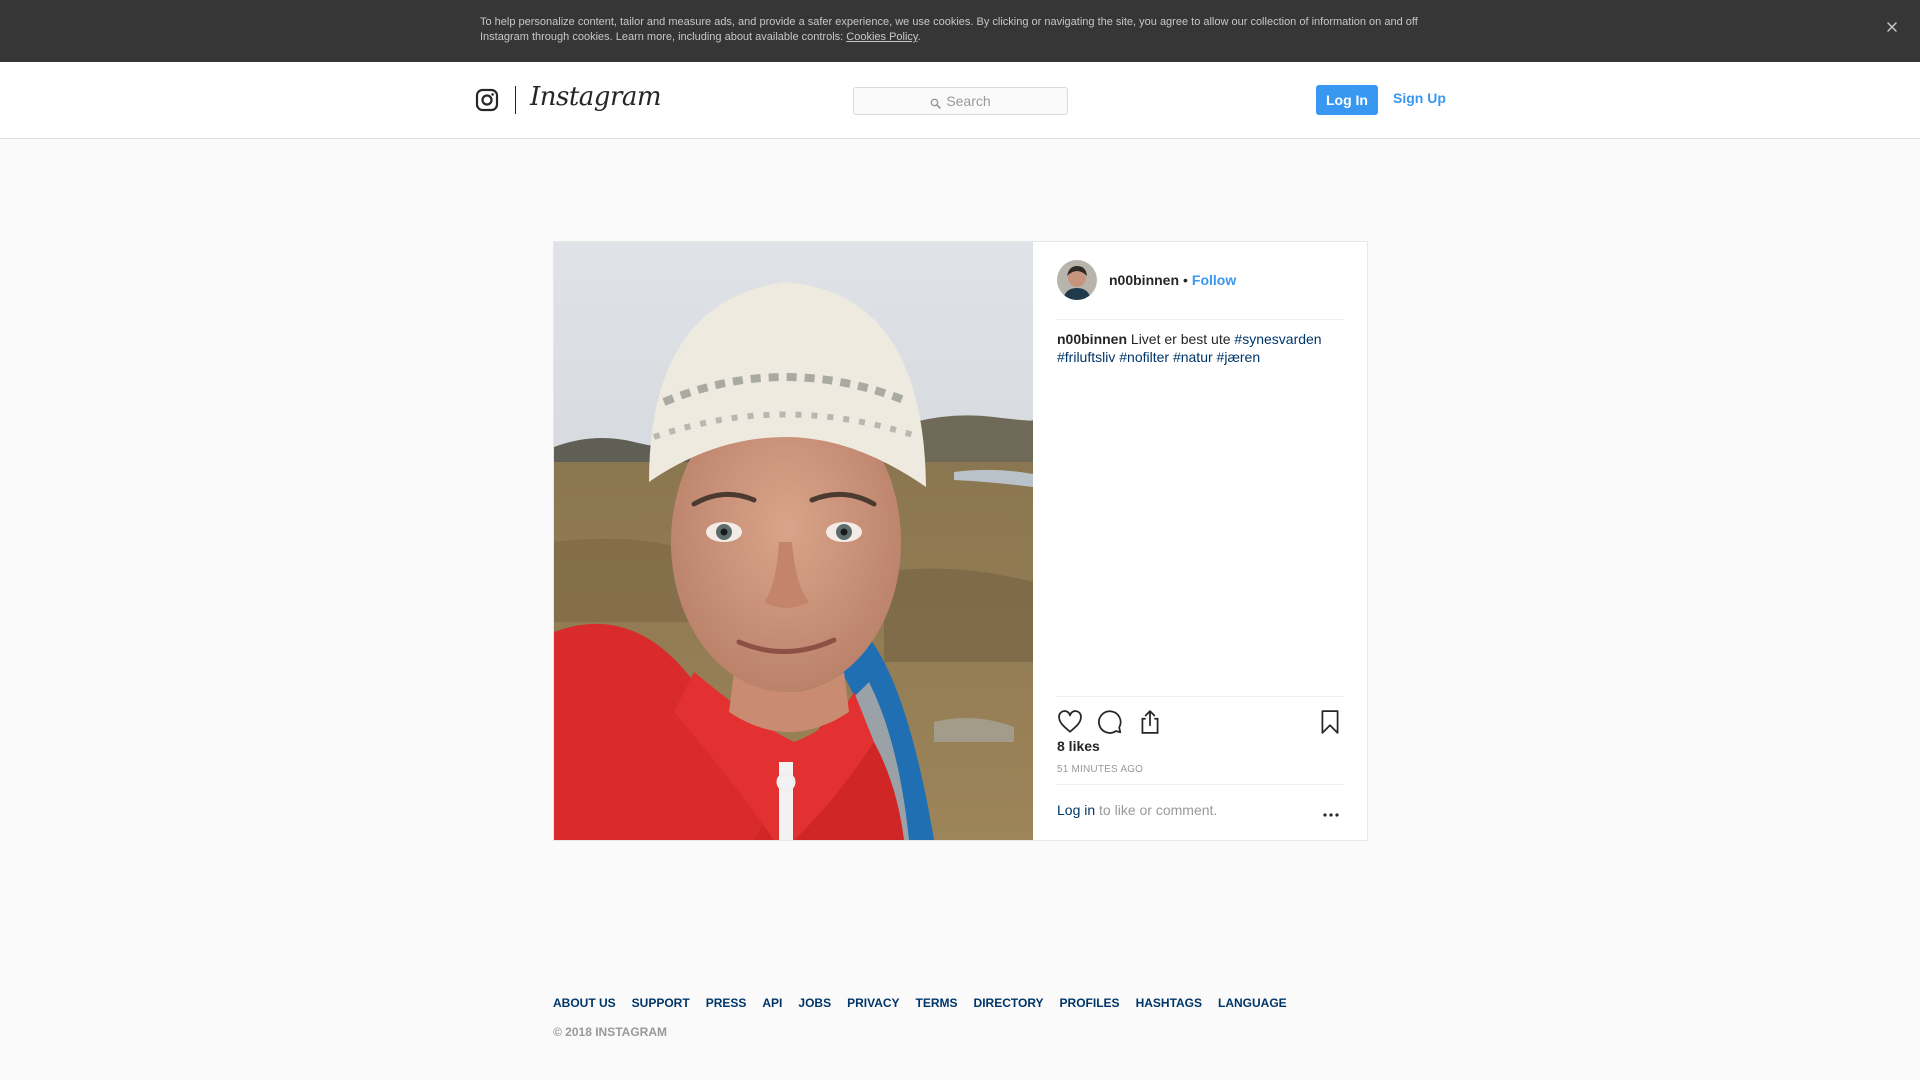  I want to click on heart-icon, so click(1070, 722).